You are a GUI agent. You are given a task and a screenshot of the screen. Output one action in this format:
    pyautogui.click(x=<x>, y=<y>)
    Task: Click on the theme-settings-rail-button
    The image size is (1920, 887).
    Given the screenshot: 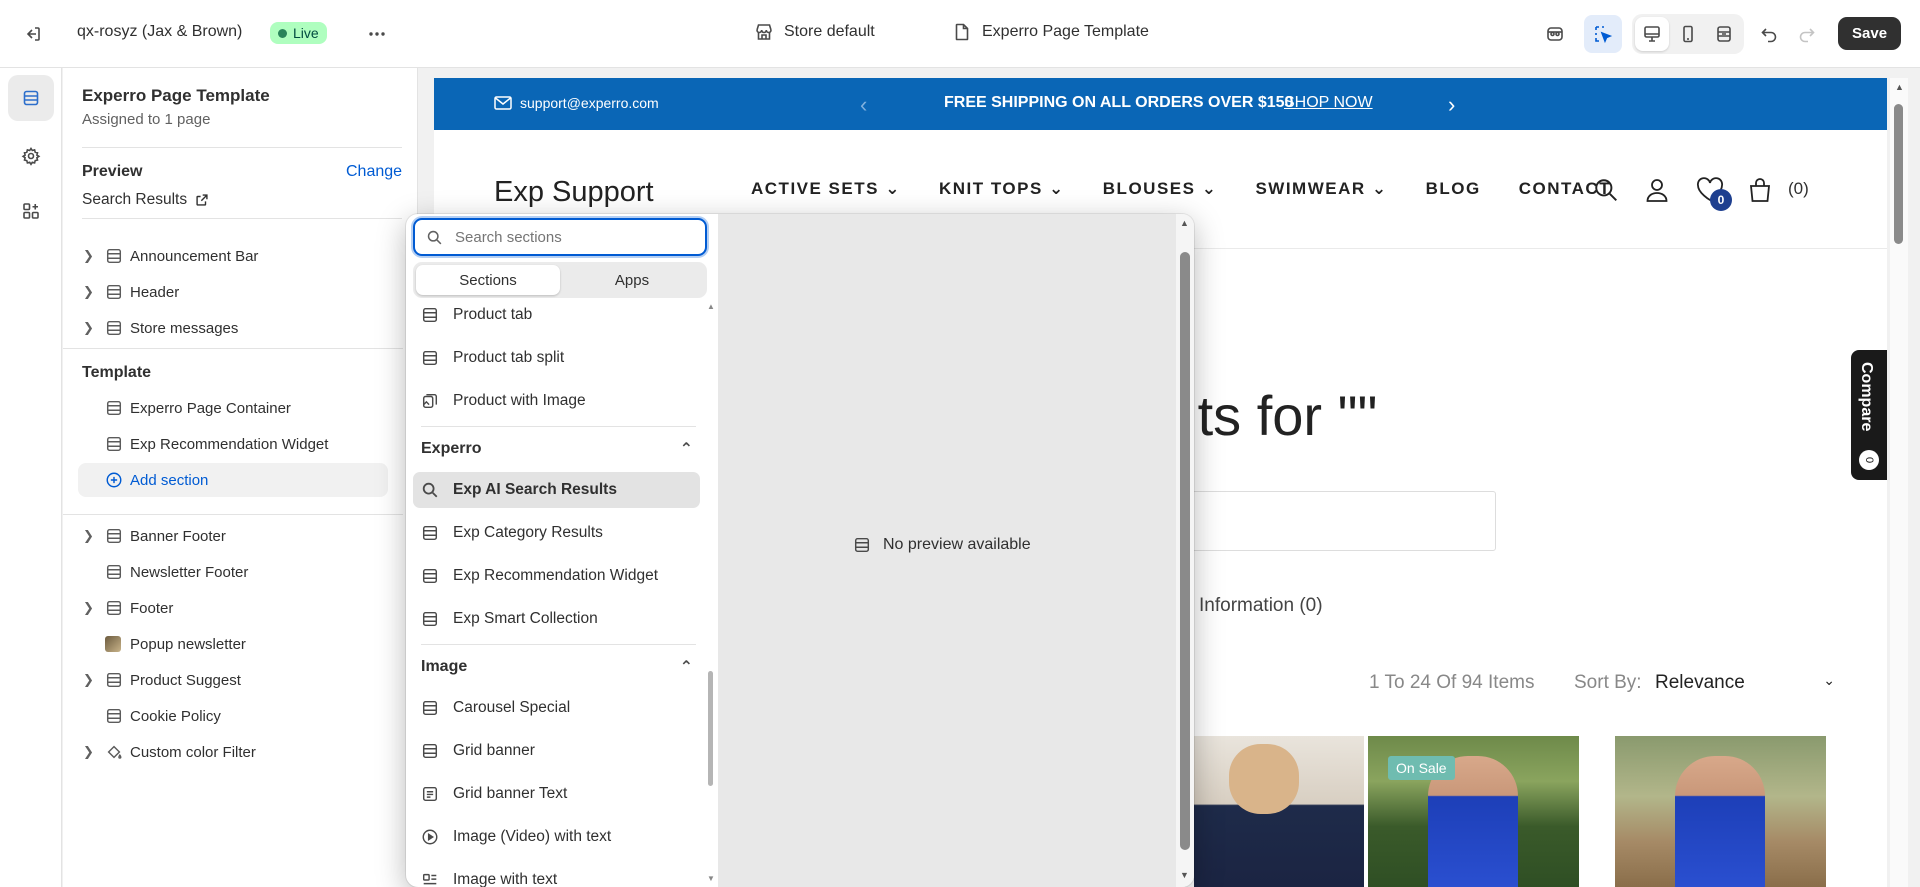 What is the action you would take?
    pyautogui.click(x=31, y=156)
    